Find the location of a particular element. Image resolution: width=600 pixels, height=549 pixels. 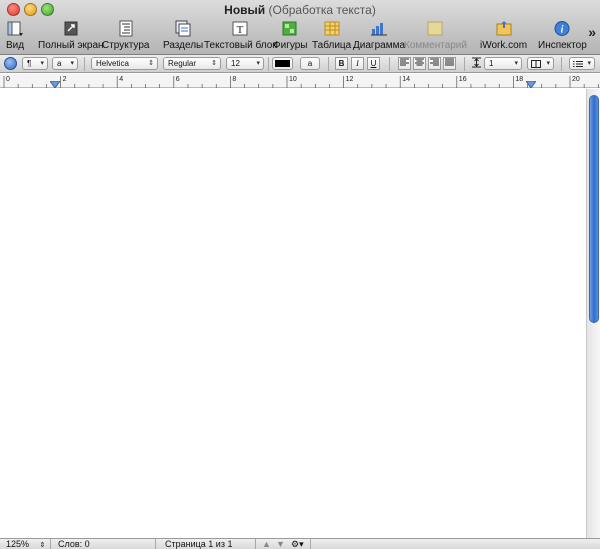

font-family-popup: Helvetica ⇕ is located at coordinates (124, 63).